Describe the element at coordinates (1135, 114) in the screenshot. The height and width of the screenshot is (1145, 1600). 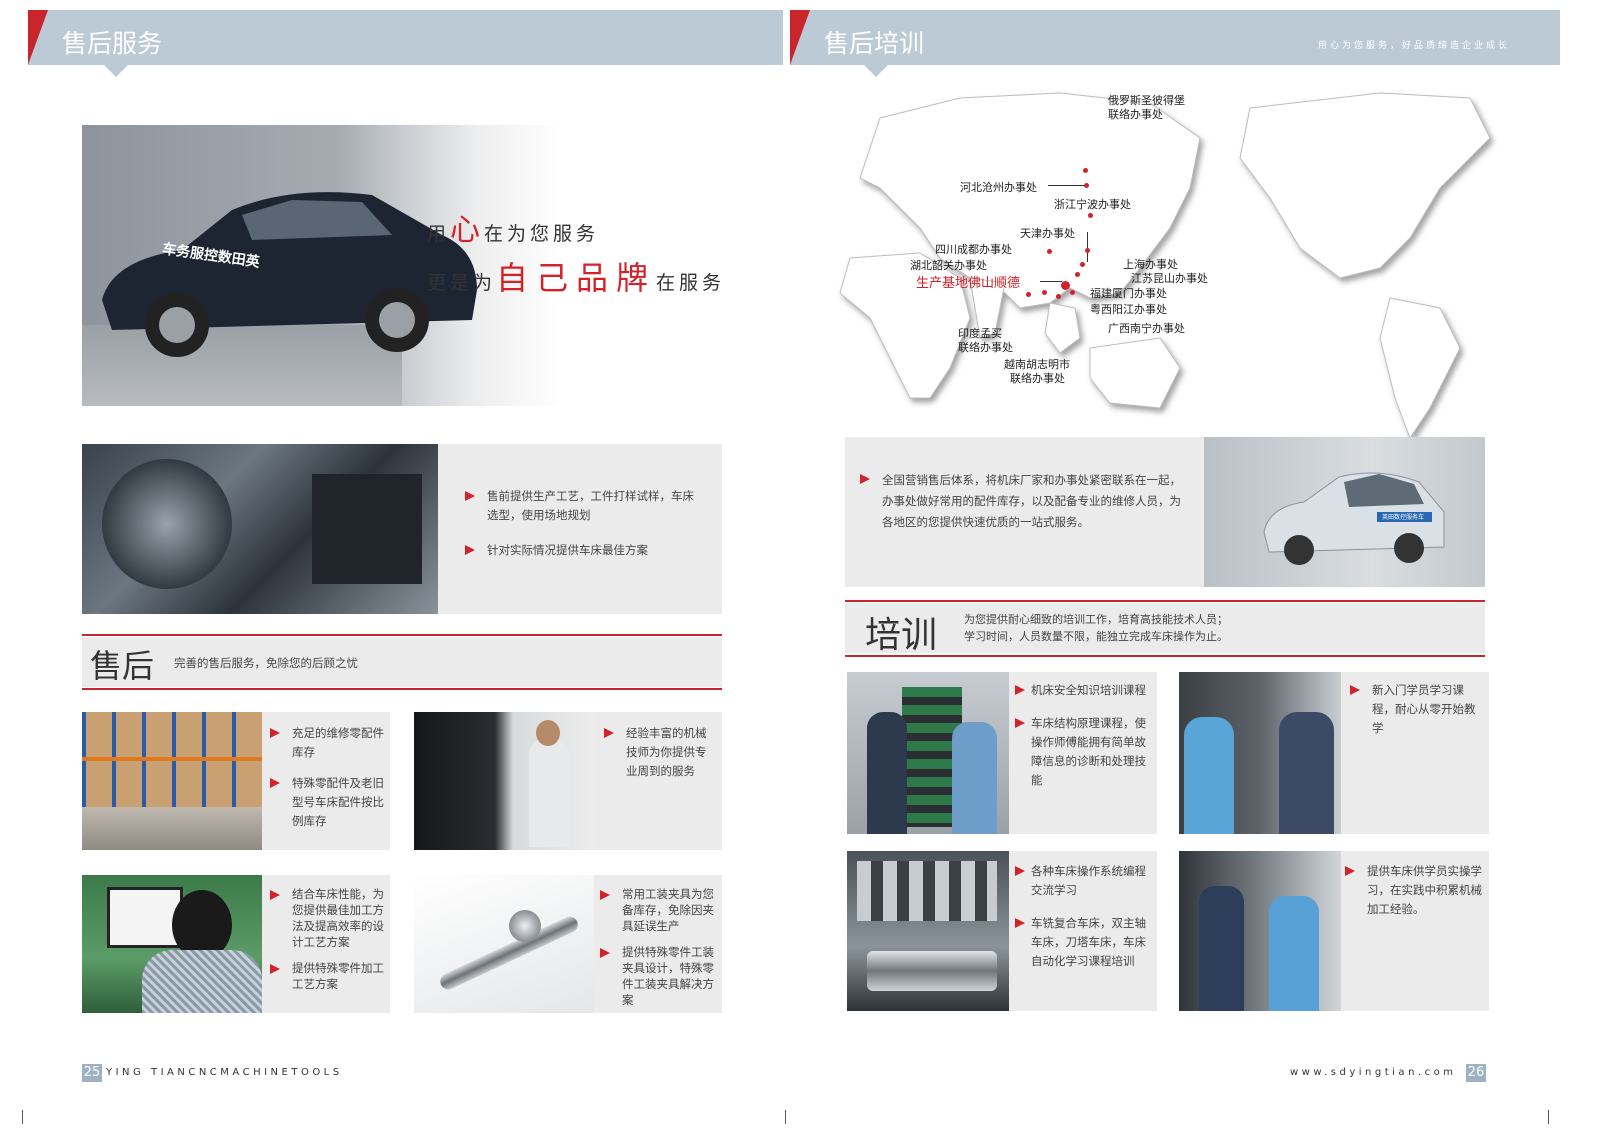
I see `label-russia-2: 联络办事处` at that location.